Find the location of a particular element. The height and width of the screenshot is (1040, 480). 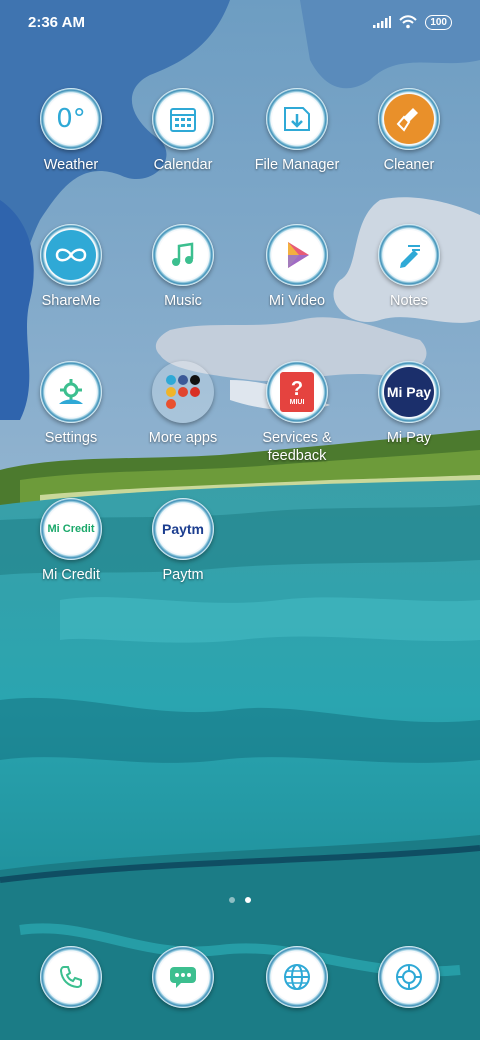

app-mi-pay: Mi Pay Mi Pay is located at coordinates (409, 404).